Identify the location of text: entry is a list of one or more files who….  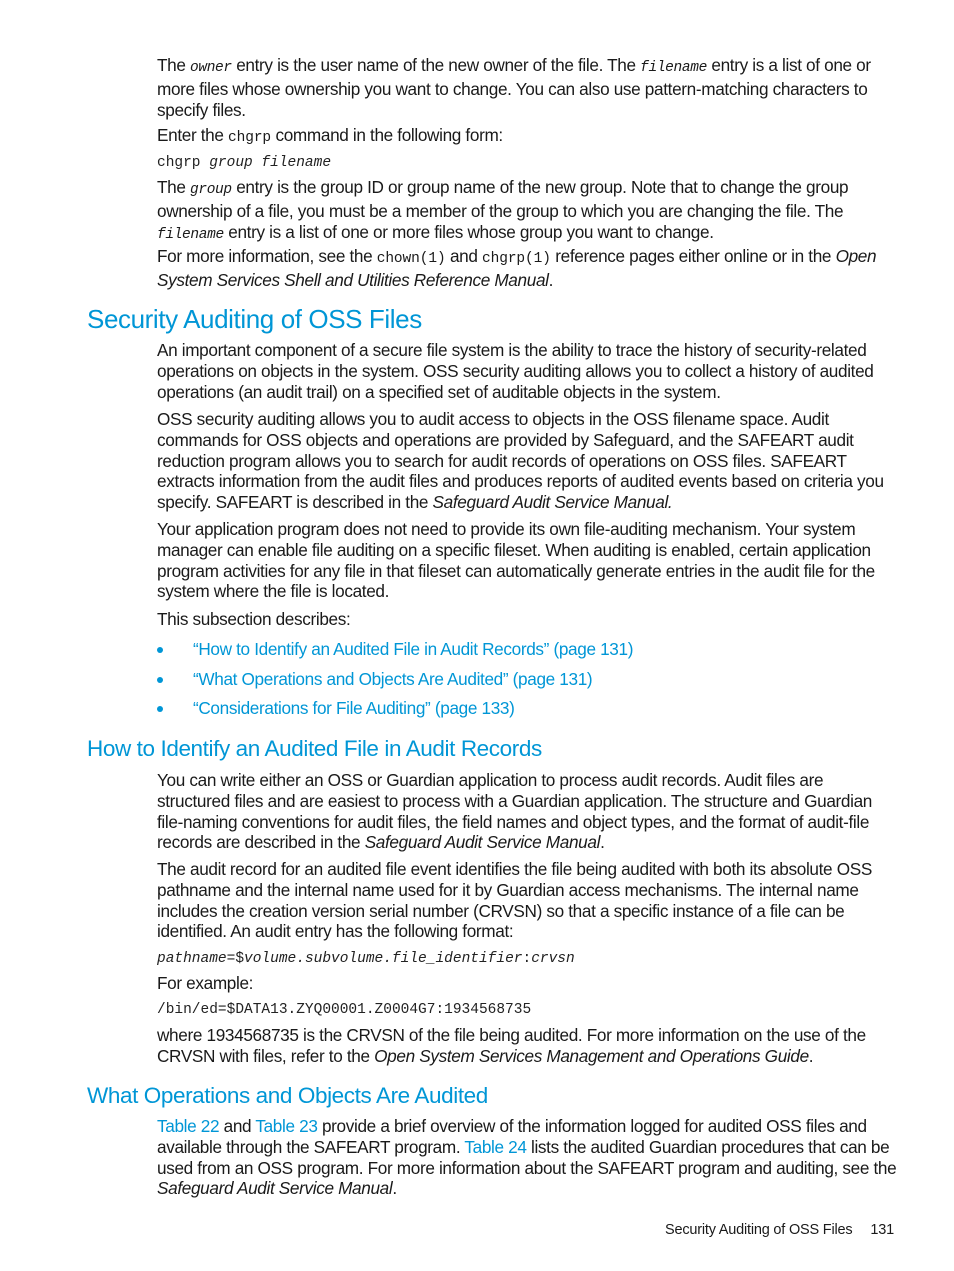
(468, 231).